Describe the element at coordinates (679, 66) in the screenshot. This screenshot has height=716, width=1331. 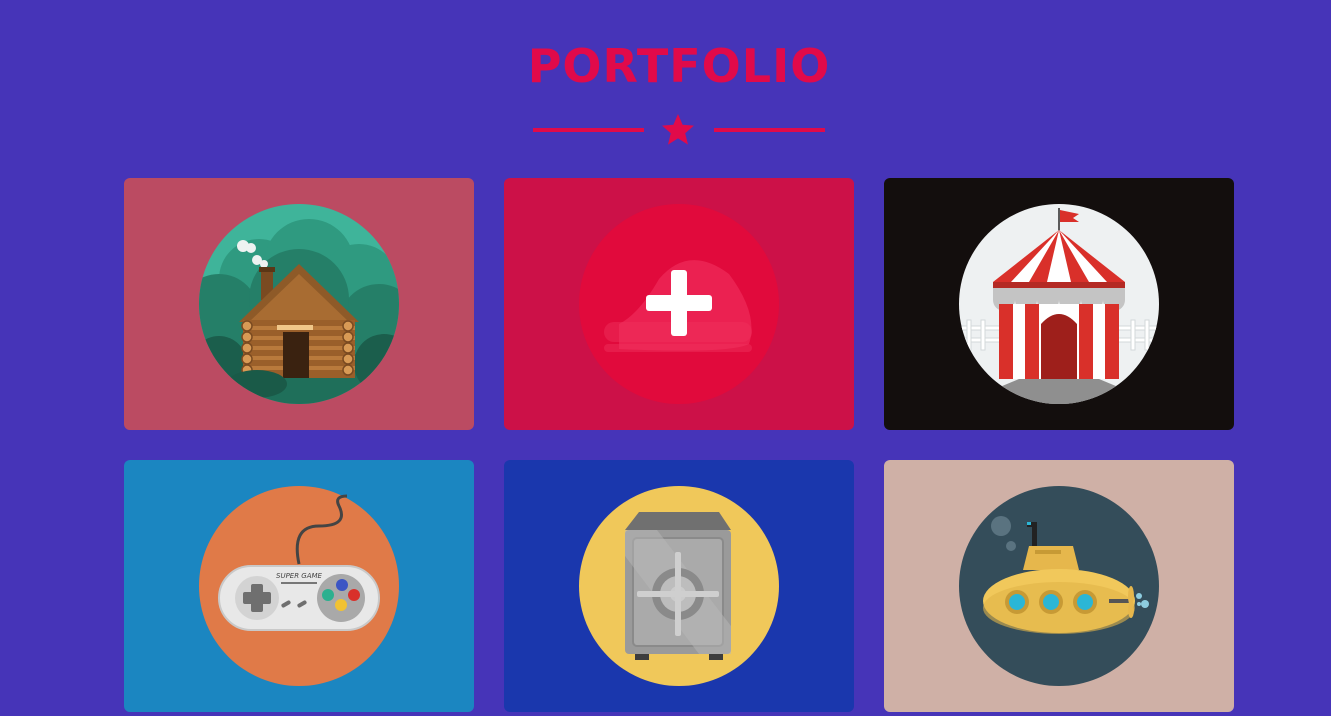
I see `page-title: PORTFOLIO` at that location.